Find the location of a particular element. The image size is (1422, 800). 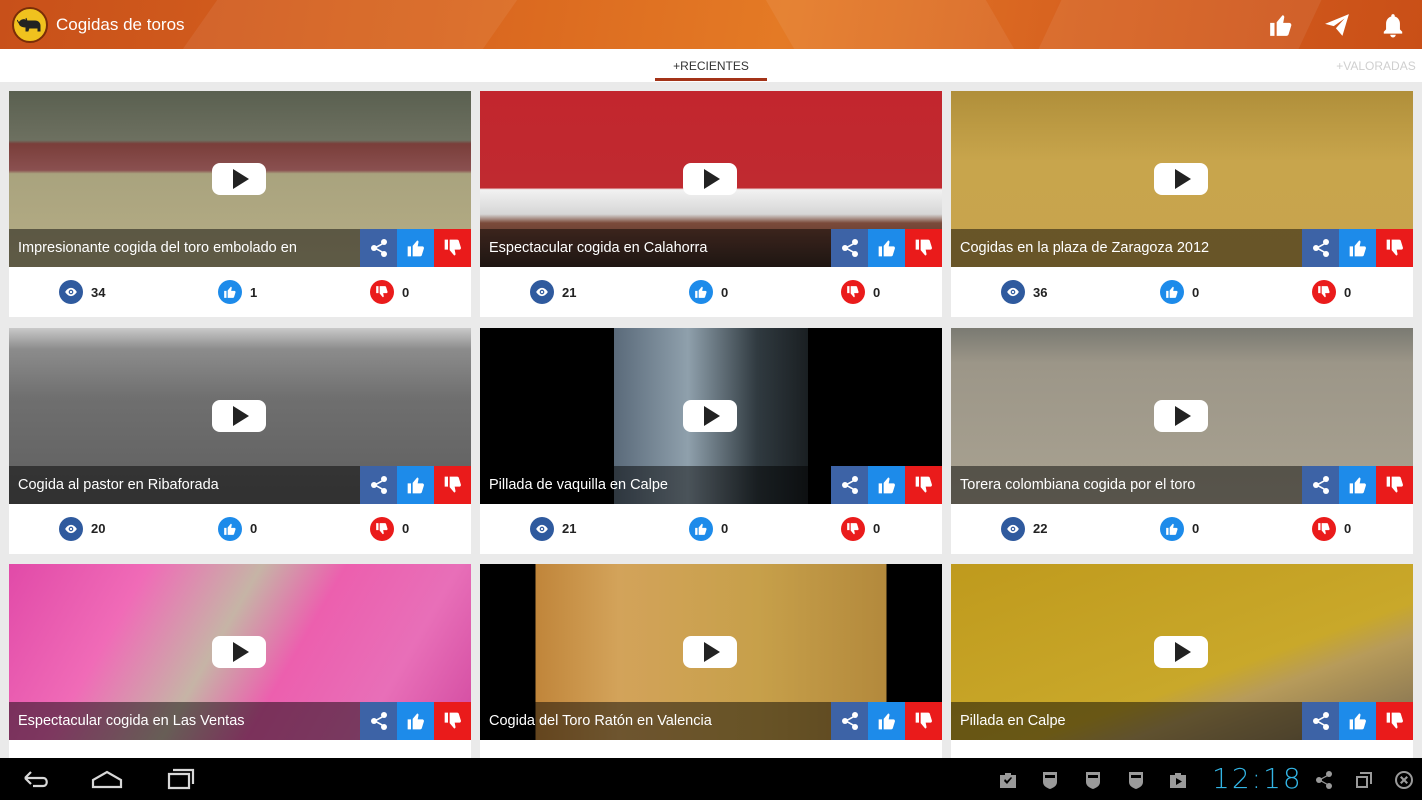

notifications-button is located at coordinates (1393, 25).